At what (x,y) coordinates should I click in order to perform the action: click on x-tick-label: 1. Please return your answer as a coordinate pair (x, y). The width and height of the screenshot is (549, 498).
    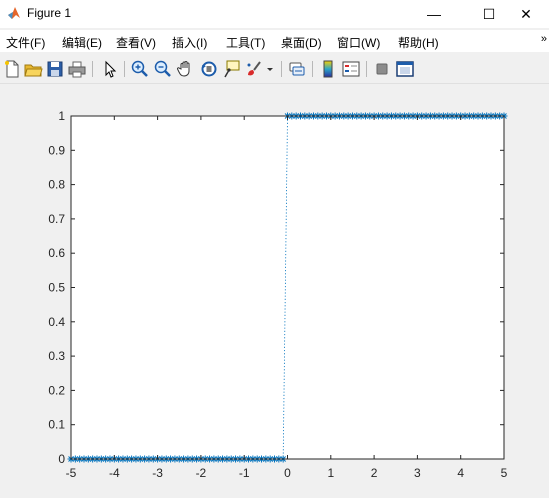
    Looking at the image, I should click on (330, 473).